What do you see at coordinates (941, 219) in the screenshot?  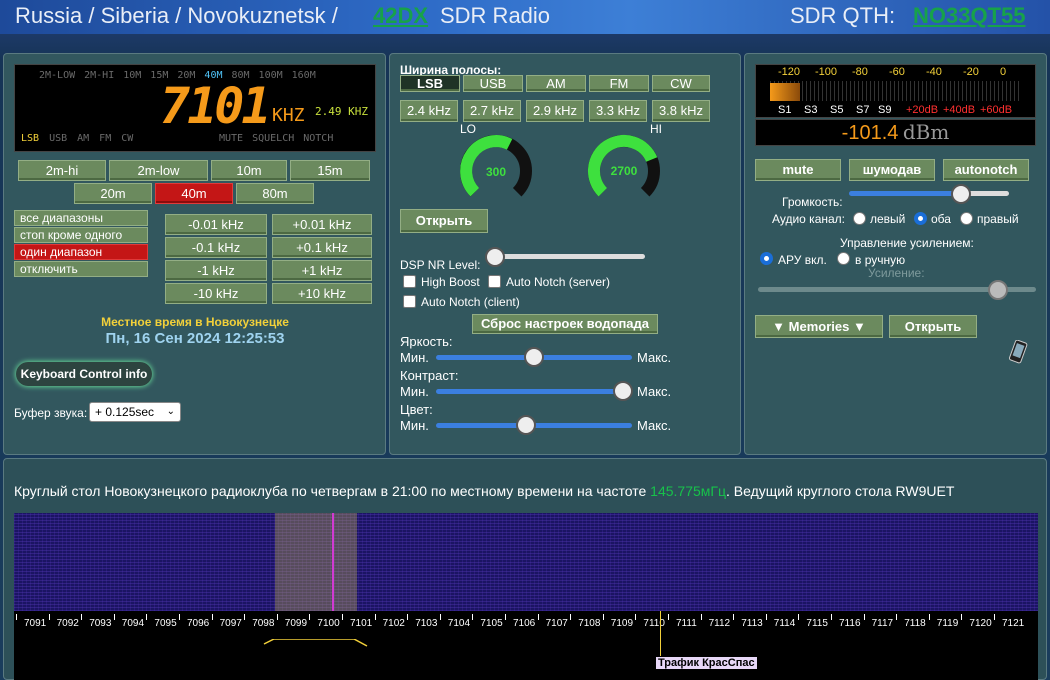 I see `channel-both-label: оба` at bounding box center [941, 219].